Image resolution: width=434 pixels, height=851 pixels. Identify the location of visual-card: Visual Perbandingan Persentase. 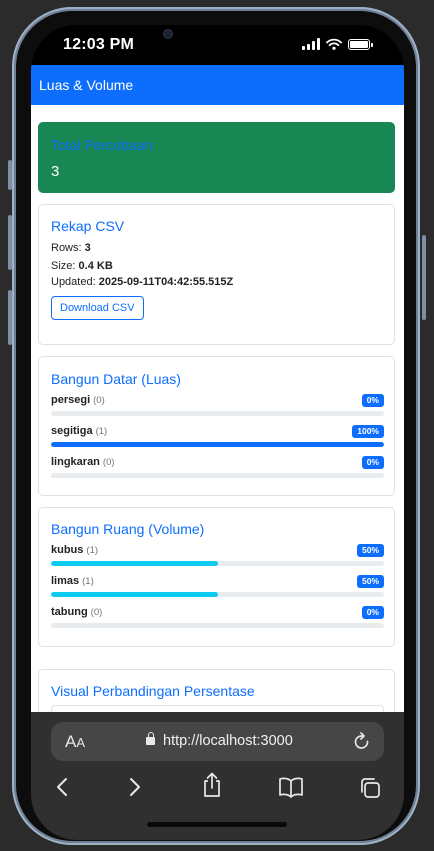
(216, 690).